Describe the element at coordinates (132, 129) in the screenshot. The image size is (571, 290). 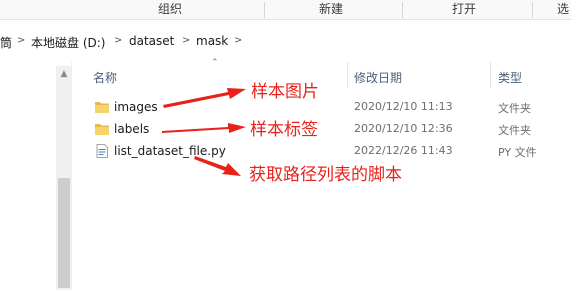
I see `file-name: labels` at that location.